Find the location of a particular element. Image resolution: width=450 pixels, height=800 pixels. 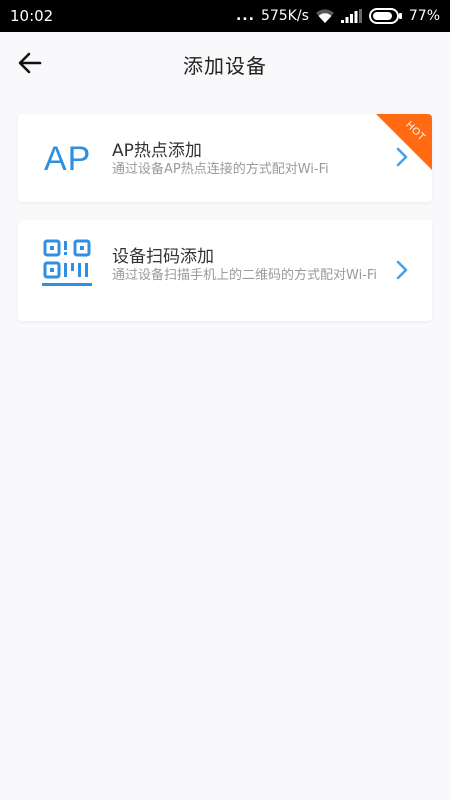

app-bar: 添加设备 is located at coordinates (225, 63).